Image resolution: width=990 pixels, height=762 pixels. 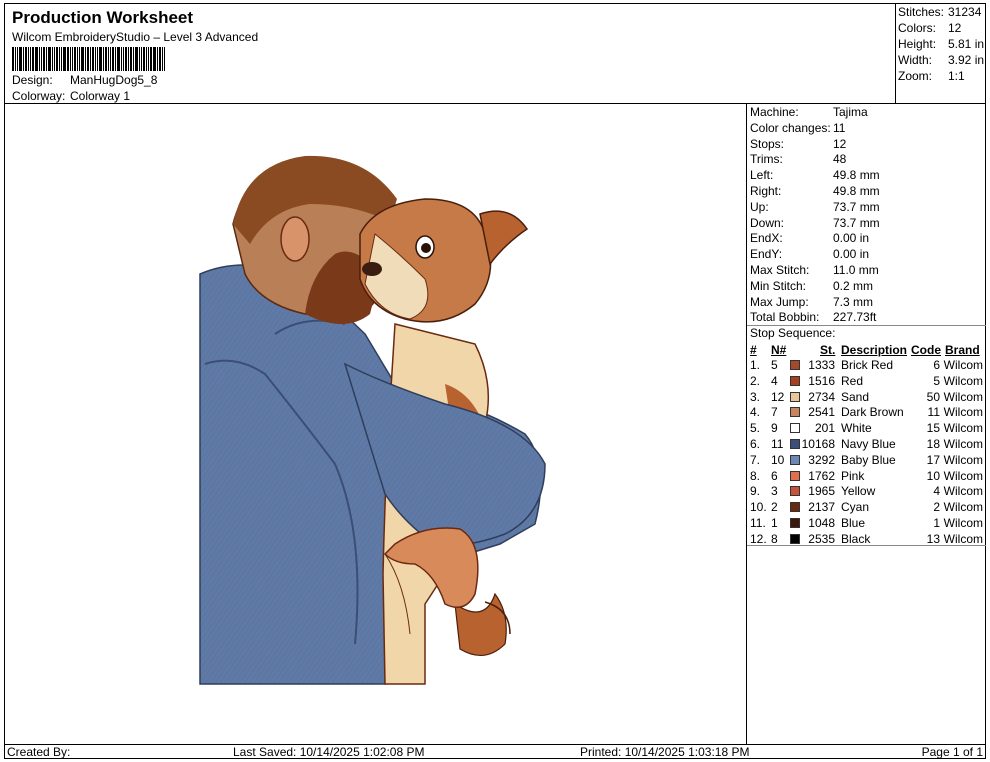 What do you see at coordinates (821, 396) in the screenshot?
I see `cell-stitches: 2734` at bounding box center [821, 396].